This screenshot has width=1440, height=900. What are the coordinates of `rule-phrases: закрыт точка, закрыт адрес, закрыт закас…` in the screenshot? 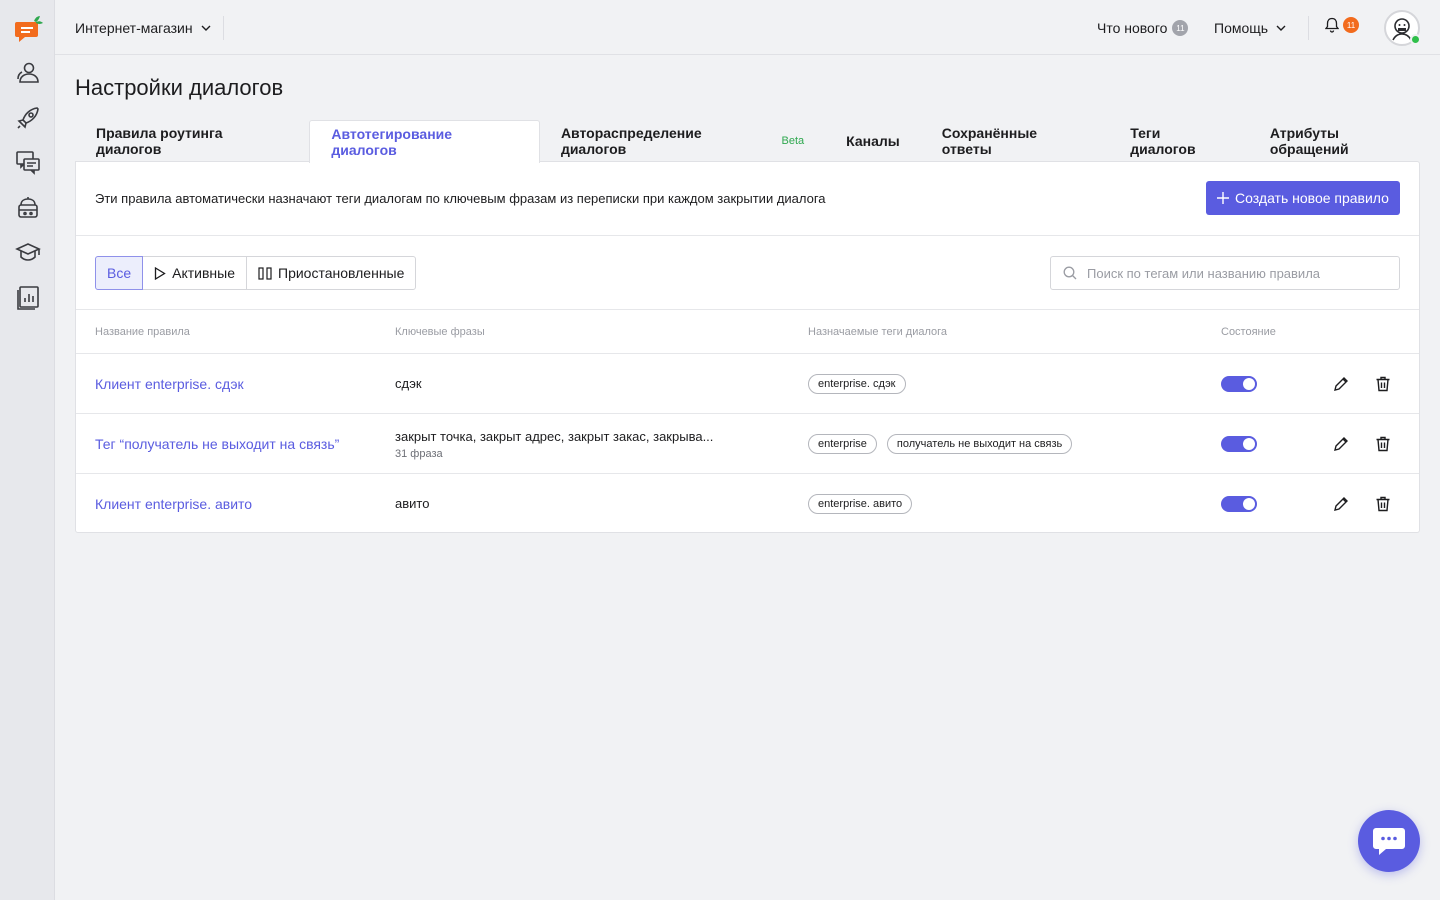 It's located at (554, 444).